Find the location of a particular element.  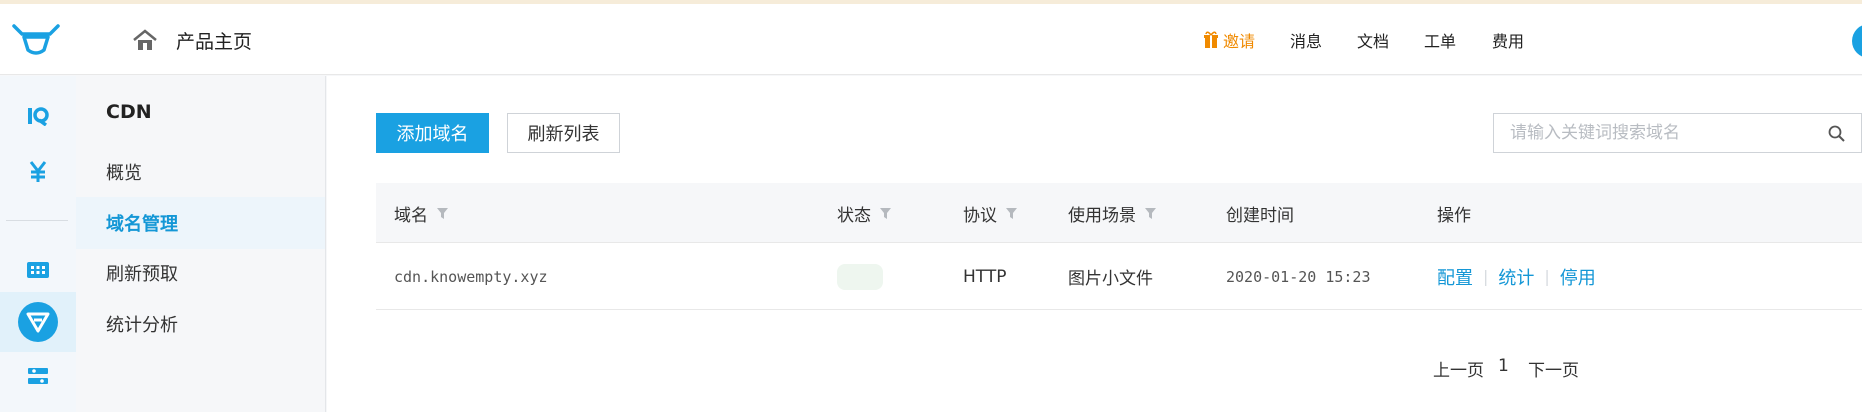

column-protocol: 协议 is located at coordinates (990, 213).